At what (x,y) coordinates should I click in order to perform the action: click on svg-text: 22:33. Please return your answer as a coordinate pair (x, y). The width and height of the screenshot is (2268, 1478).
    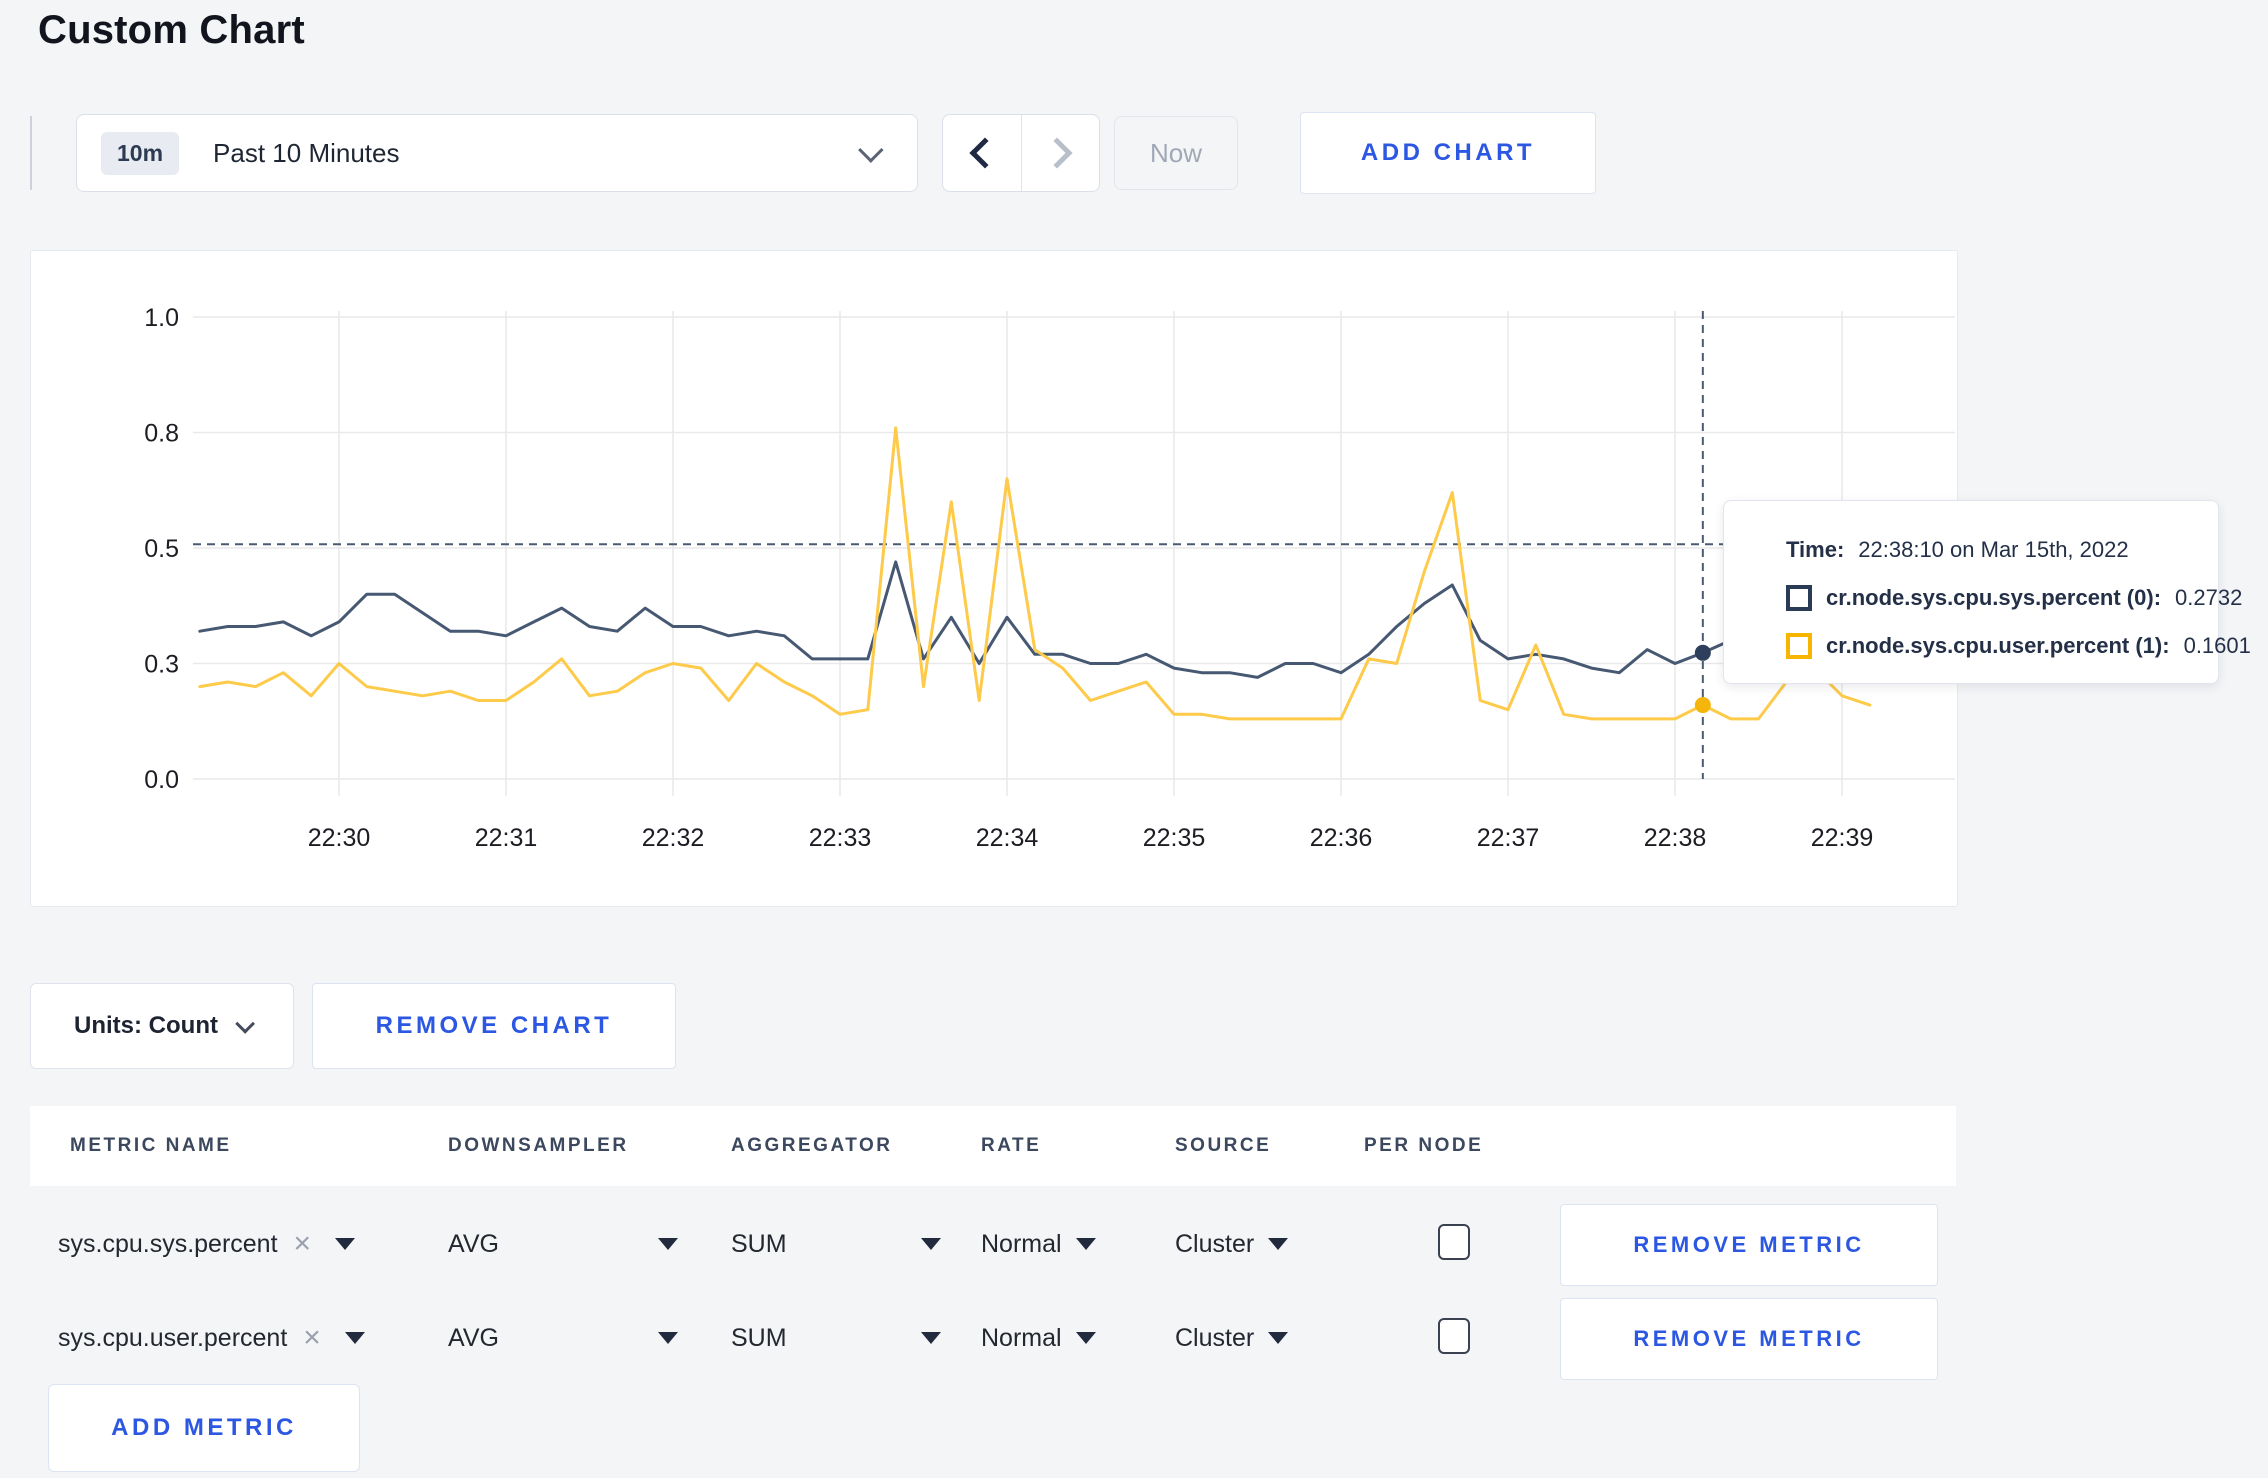
    Looking at the image, I should click on (840, 838).